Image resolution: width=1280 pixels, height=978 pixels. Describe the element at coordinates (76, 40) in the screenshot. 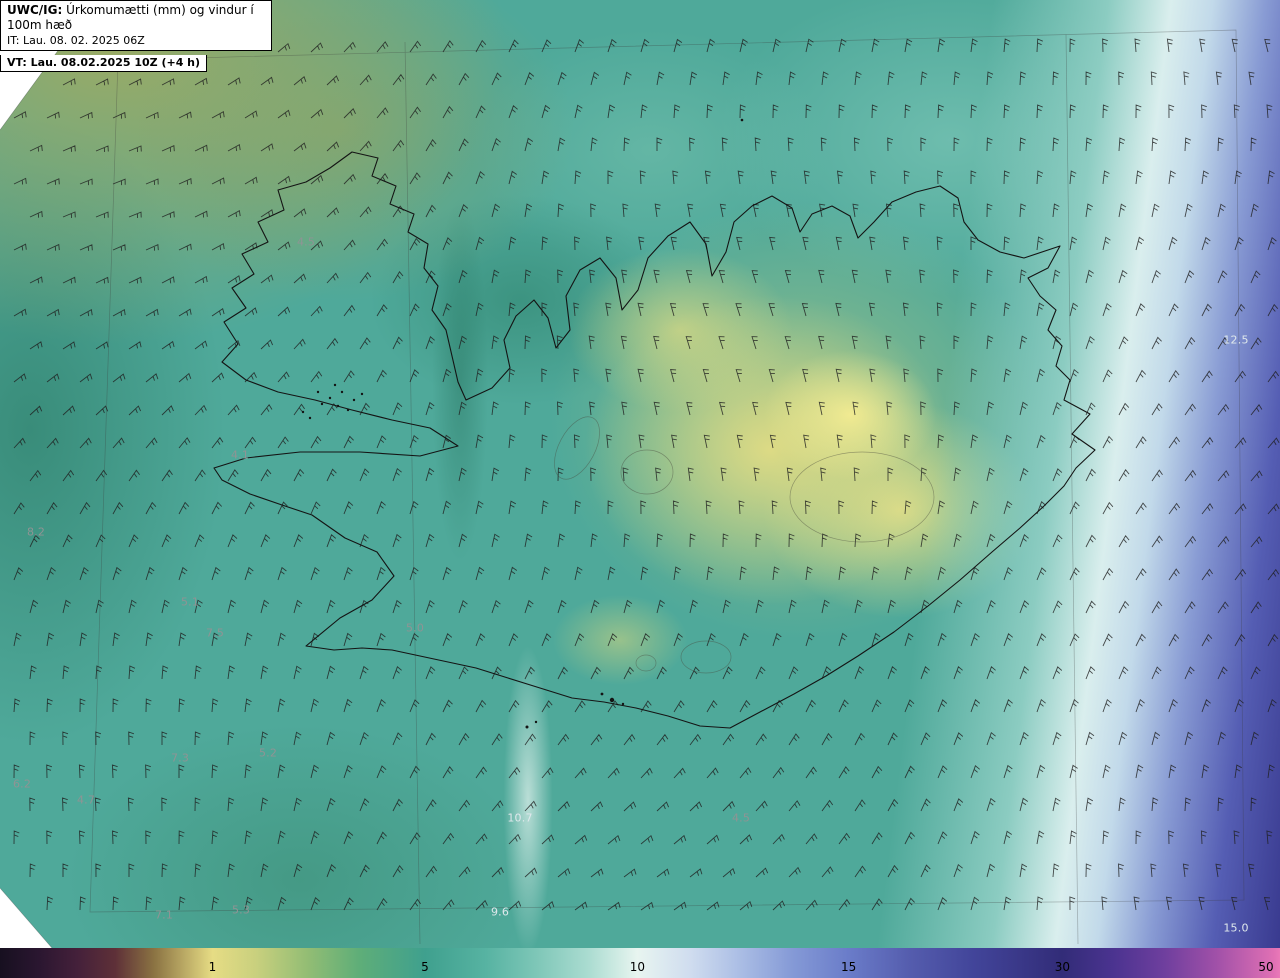

I see `init-time: IT: Lau. 08. 02. 2025 06Z` at that location.